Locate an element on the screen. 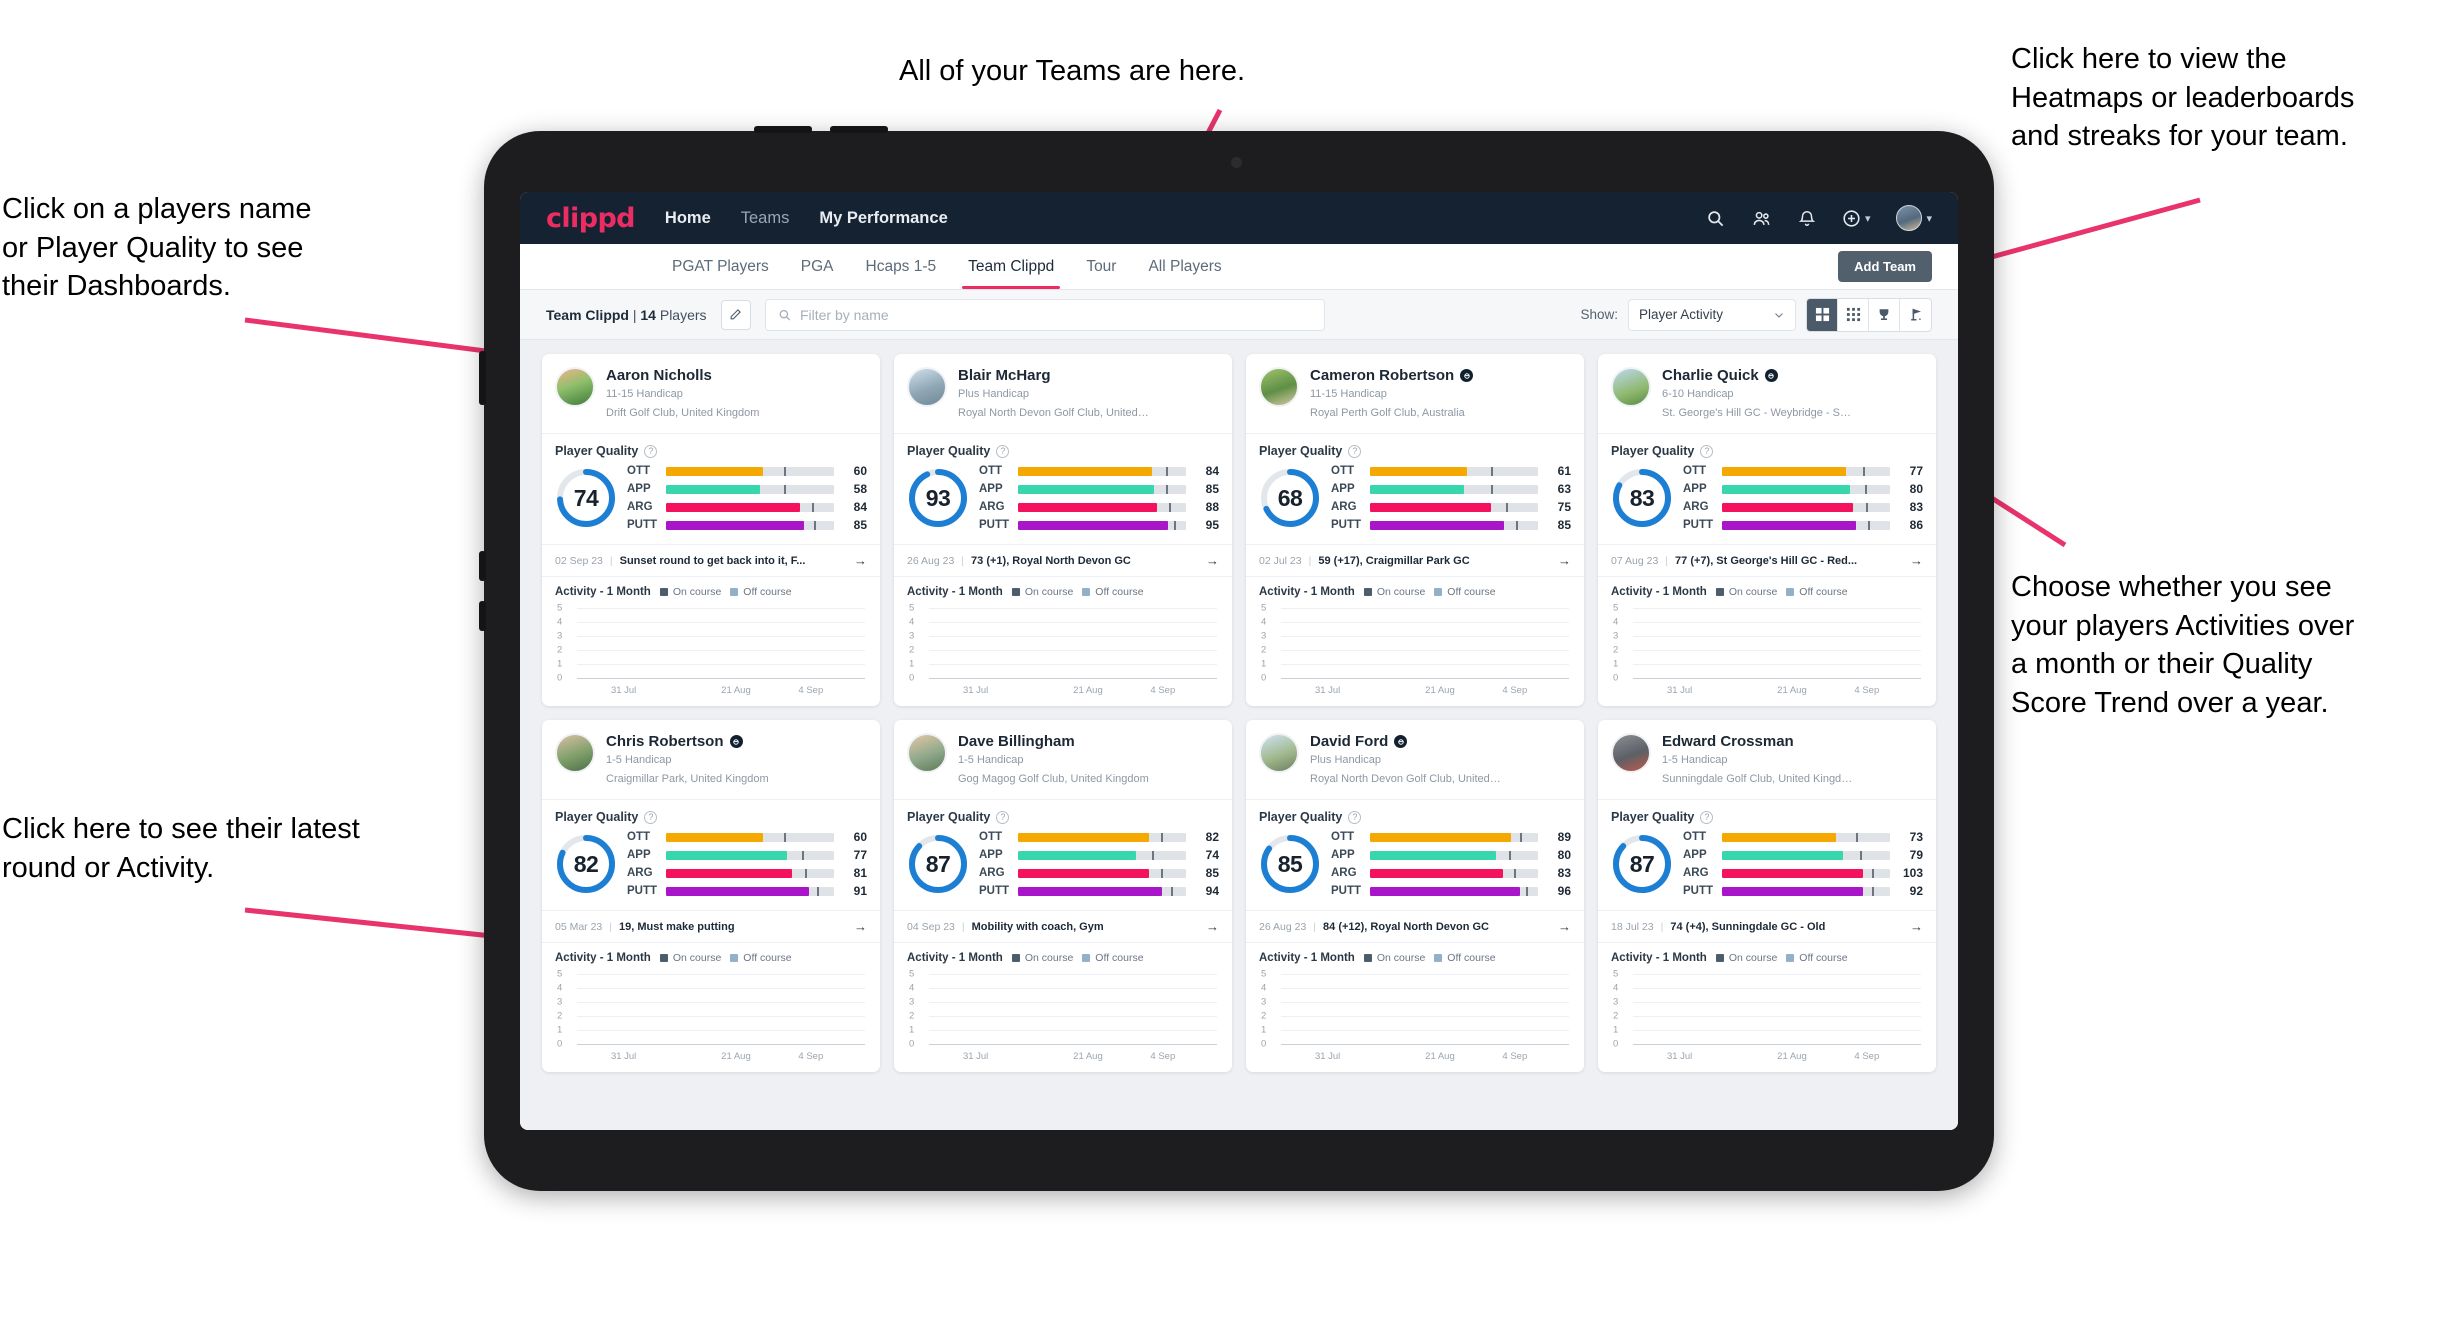 This screenshot has width=2452, height=1319. grid-large-view-button is located at coordinates (1822, 314).